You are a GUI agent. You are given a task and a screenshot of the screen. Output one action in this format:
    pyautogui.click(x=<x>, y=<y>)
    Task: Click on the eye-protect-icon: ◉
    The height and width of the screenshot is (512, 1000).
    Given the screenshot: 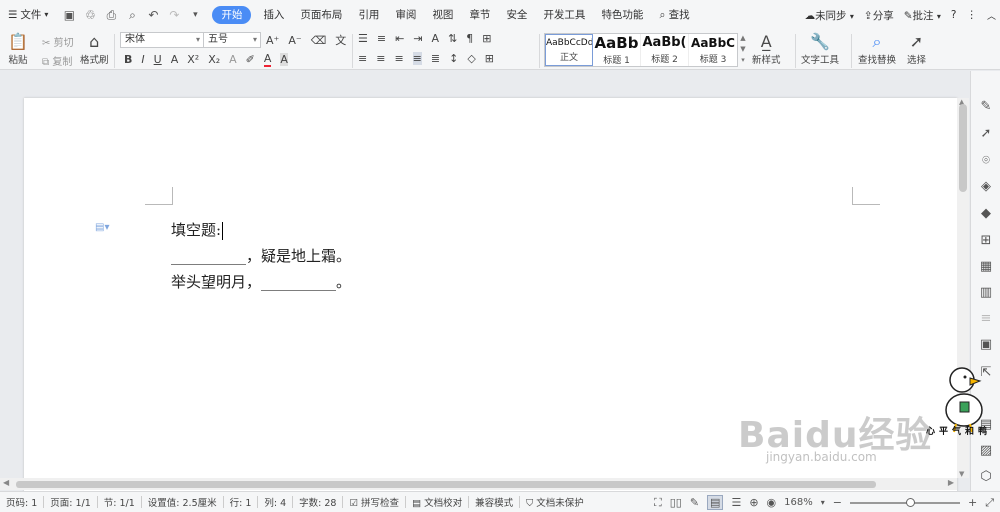 What is the action you would take?
    pyautogui.click(x=772, y=502)
    